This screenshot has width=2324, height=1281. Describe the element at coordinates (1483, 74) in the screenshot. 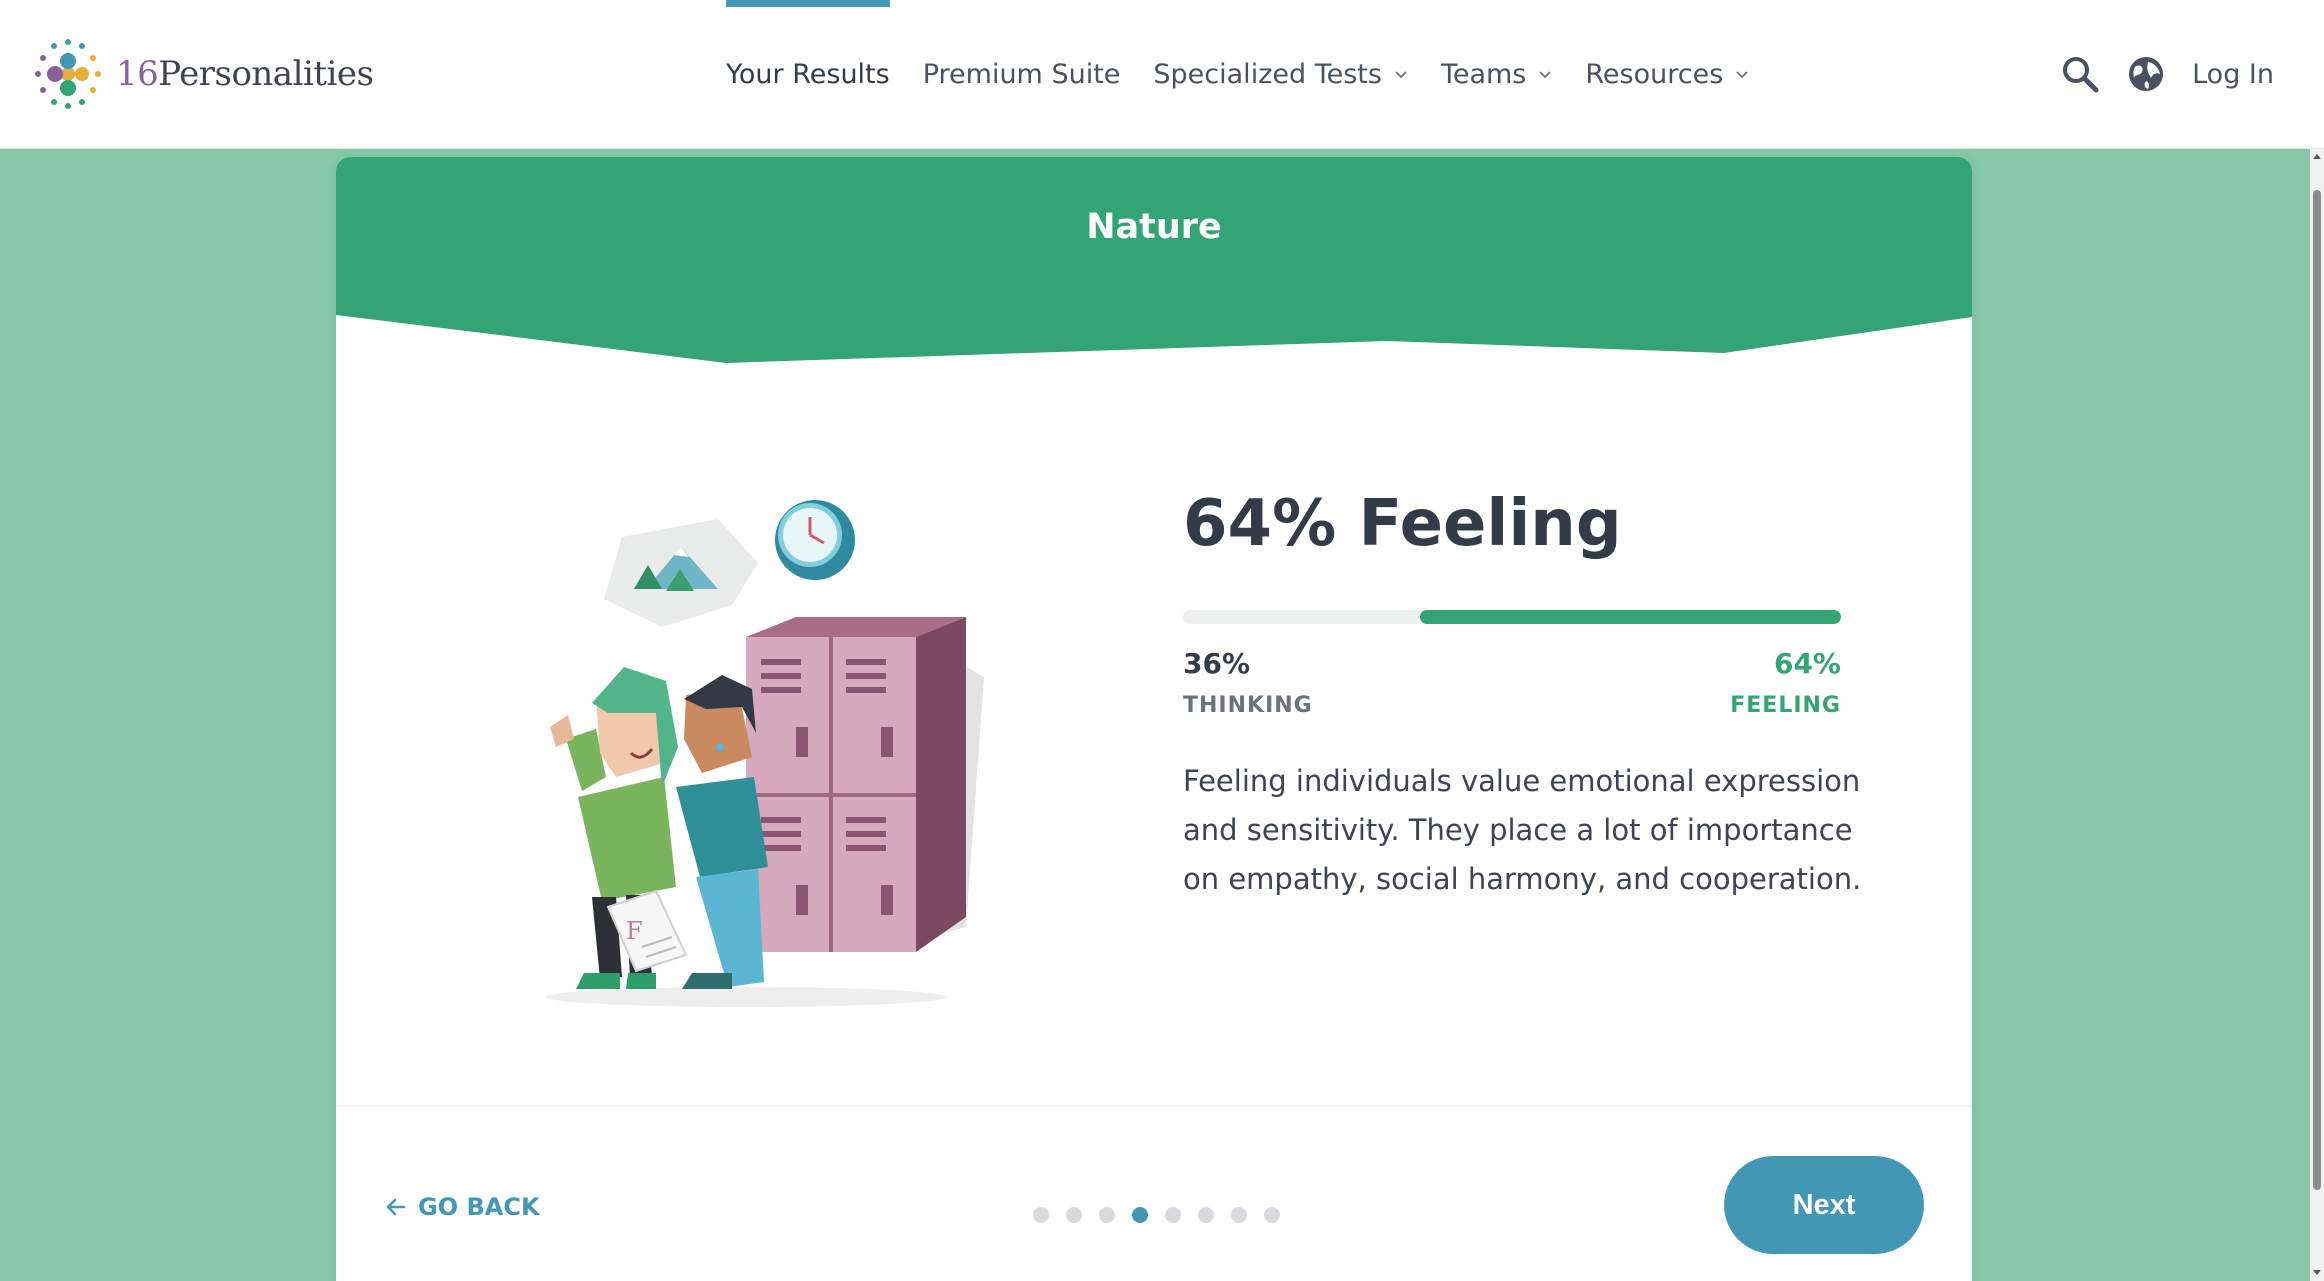

I see `nav-label: Teams` at that location.